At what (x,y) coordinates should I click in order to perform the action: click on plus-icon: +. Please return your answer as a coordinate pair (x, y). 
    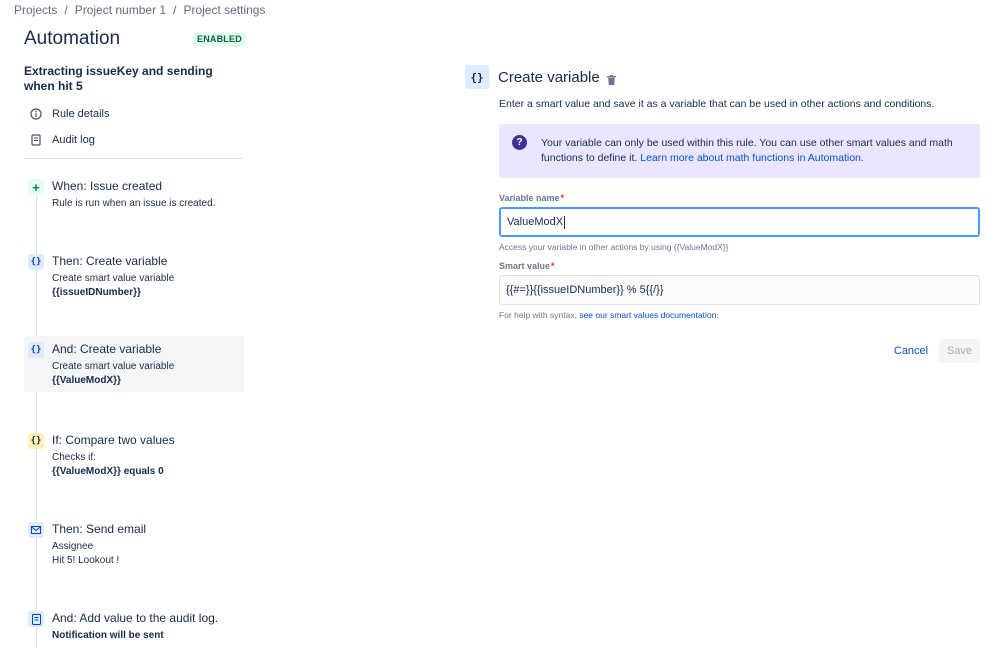
    Looking at the image, I should click on (36, 187).